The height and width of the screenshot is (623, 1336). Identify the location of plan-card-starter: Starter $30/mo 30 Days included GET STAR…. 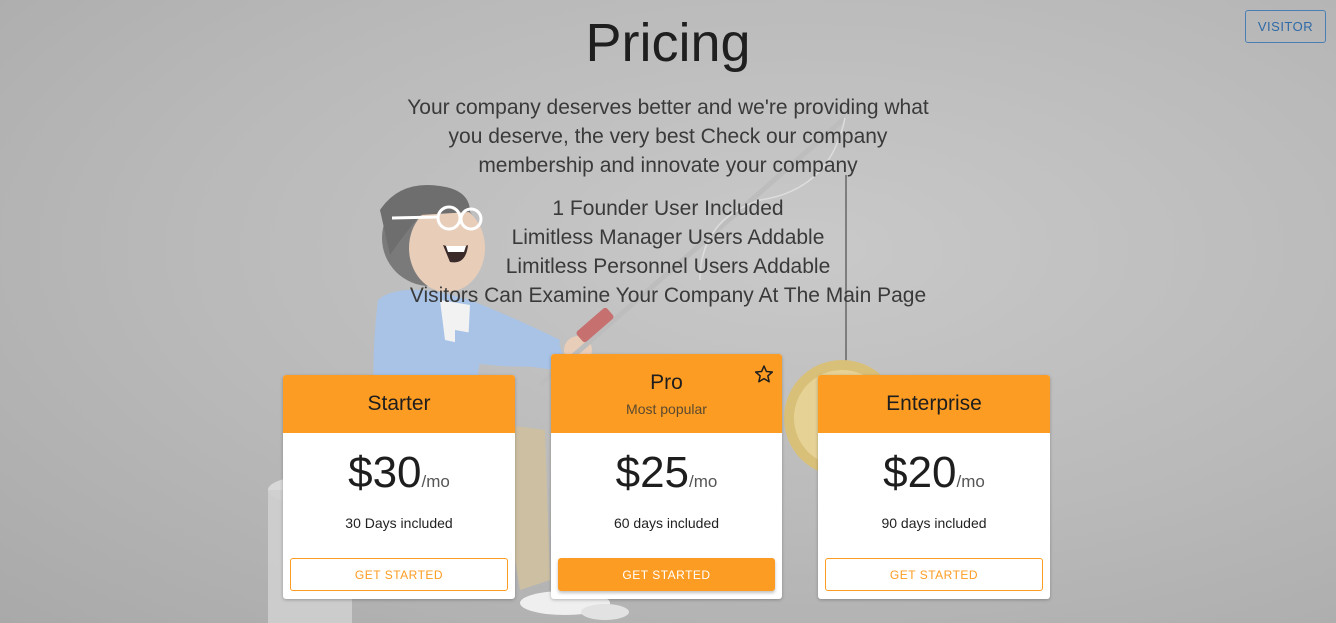
(399, 487).